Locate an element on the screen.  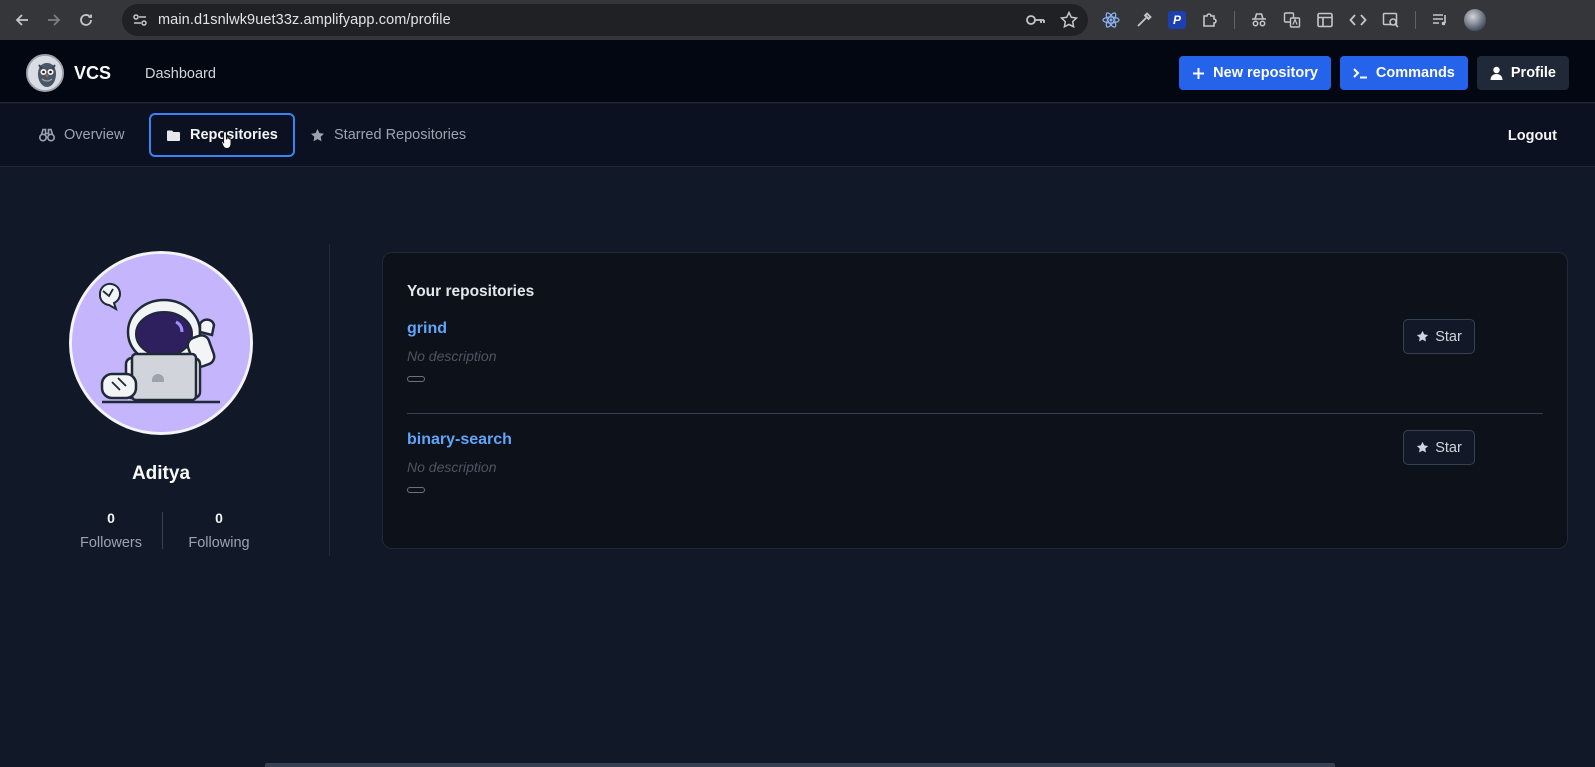
follow-stats: 0 Followers 0 Following is located at coordinates (167, 530).